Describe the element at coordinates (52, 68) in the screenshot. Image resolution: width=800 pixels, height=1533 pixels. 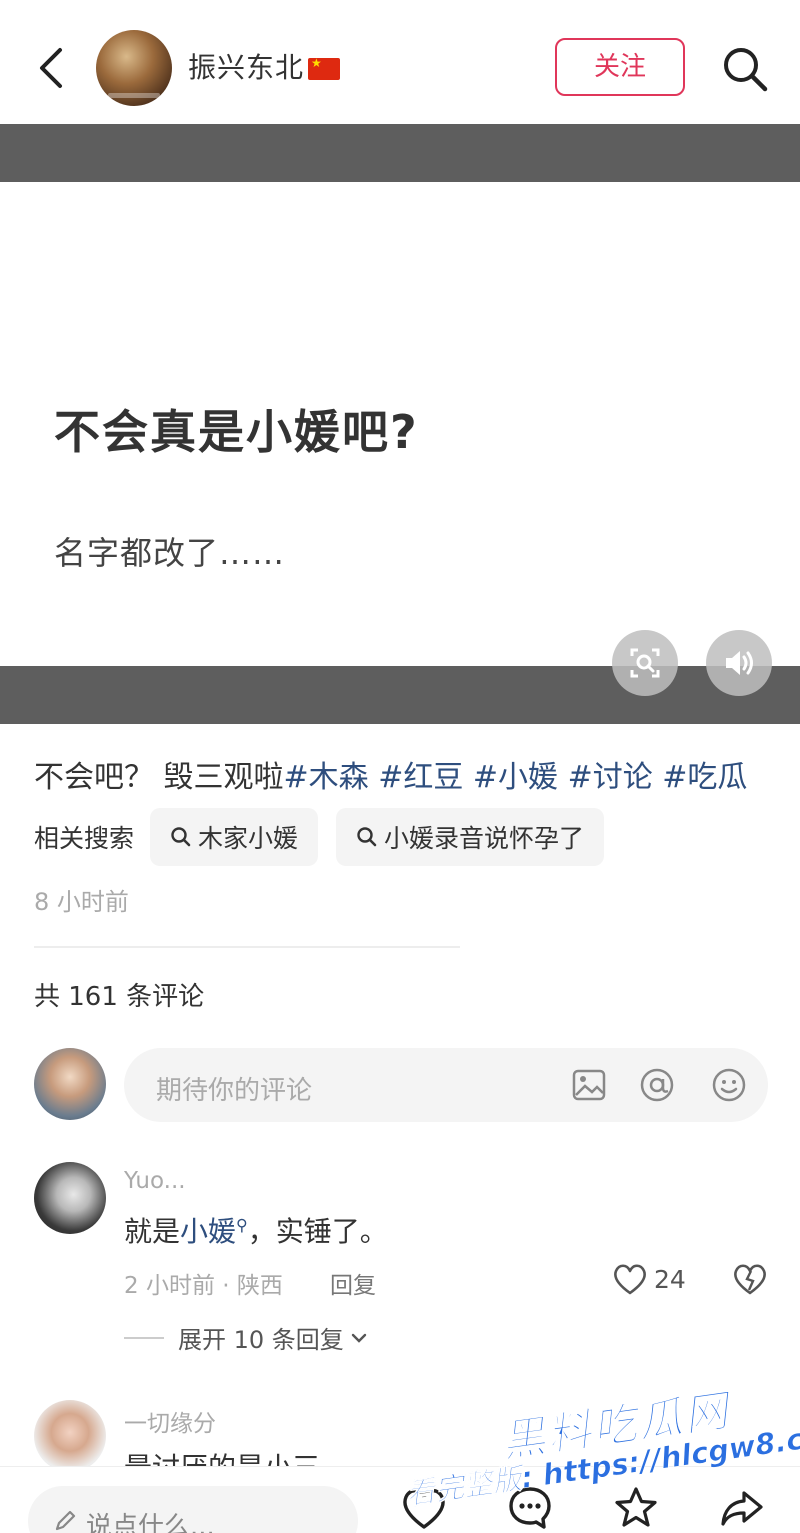
I see `back-arrow-icon` at that location.